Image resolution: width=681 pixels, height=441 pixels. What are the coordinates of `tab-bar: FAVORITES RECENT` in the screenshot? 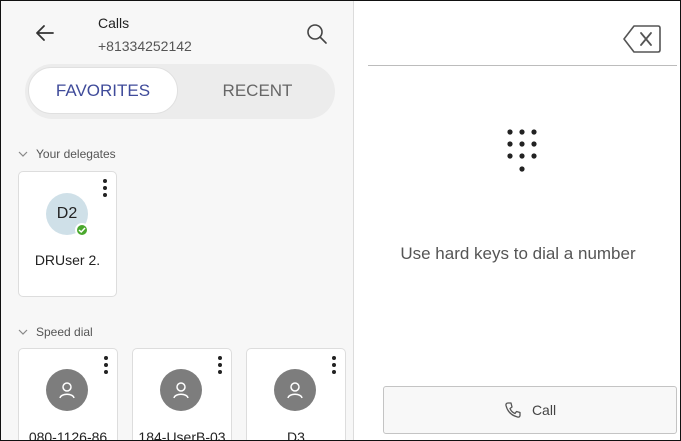 It's located at (180, 91).